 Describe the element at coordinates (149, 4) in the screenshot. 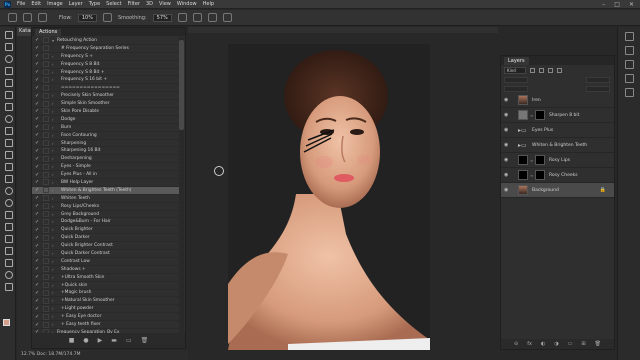

I see `menu-3d: 3D` at that location.